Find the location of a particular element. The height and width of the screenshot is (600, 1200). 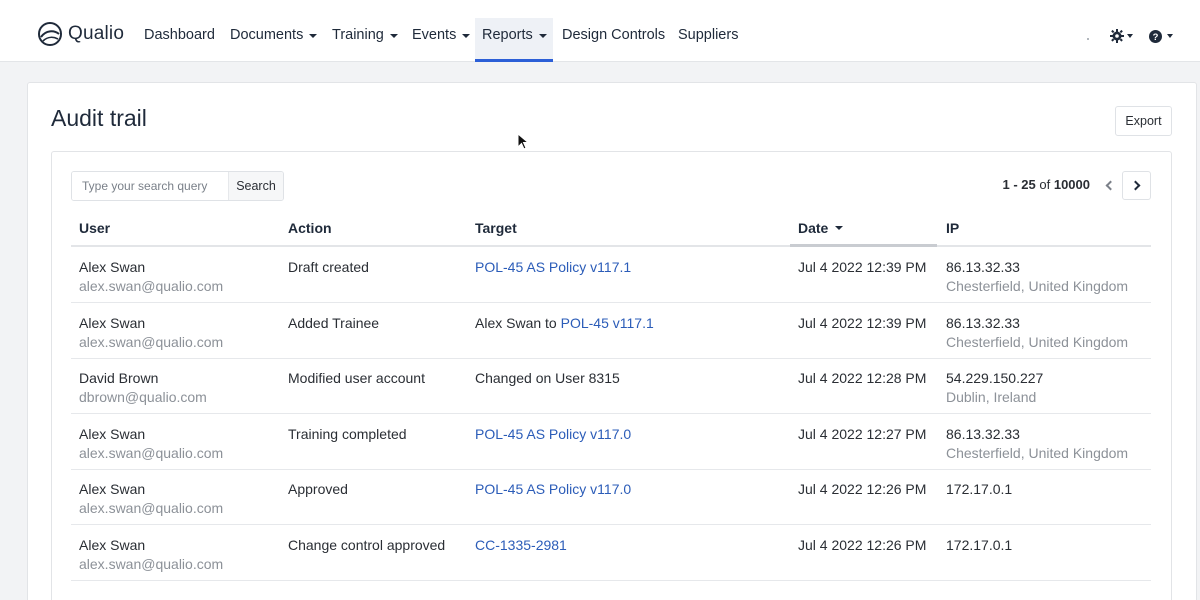

action-cell: Training completed is located at coordinates (347, 434).